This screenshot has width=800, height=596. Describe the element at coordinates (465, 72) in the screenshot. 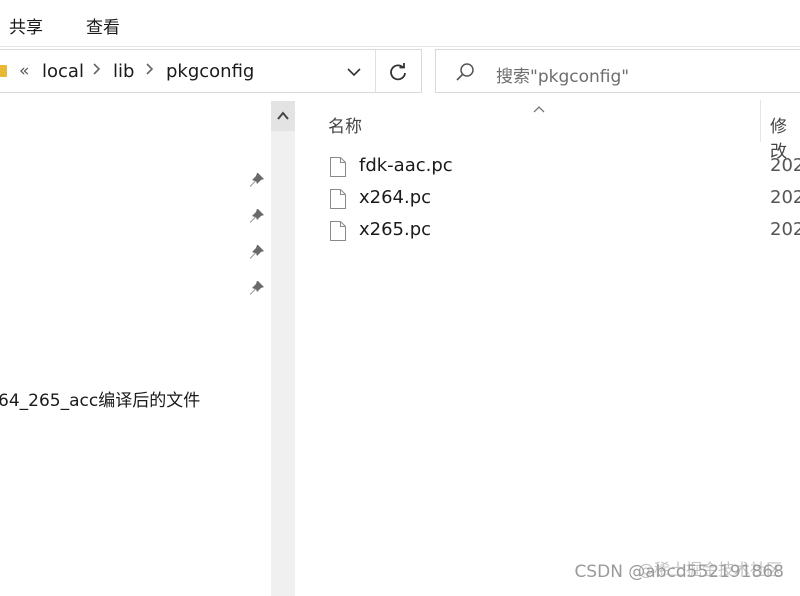

I see `search-icon` at that location.